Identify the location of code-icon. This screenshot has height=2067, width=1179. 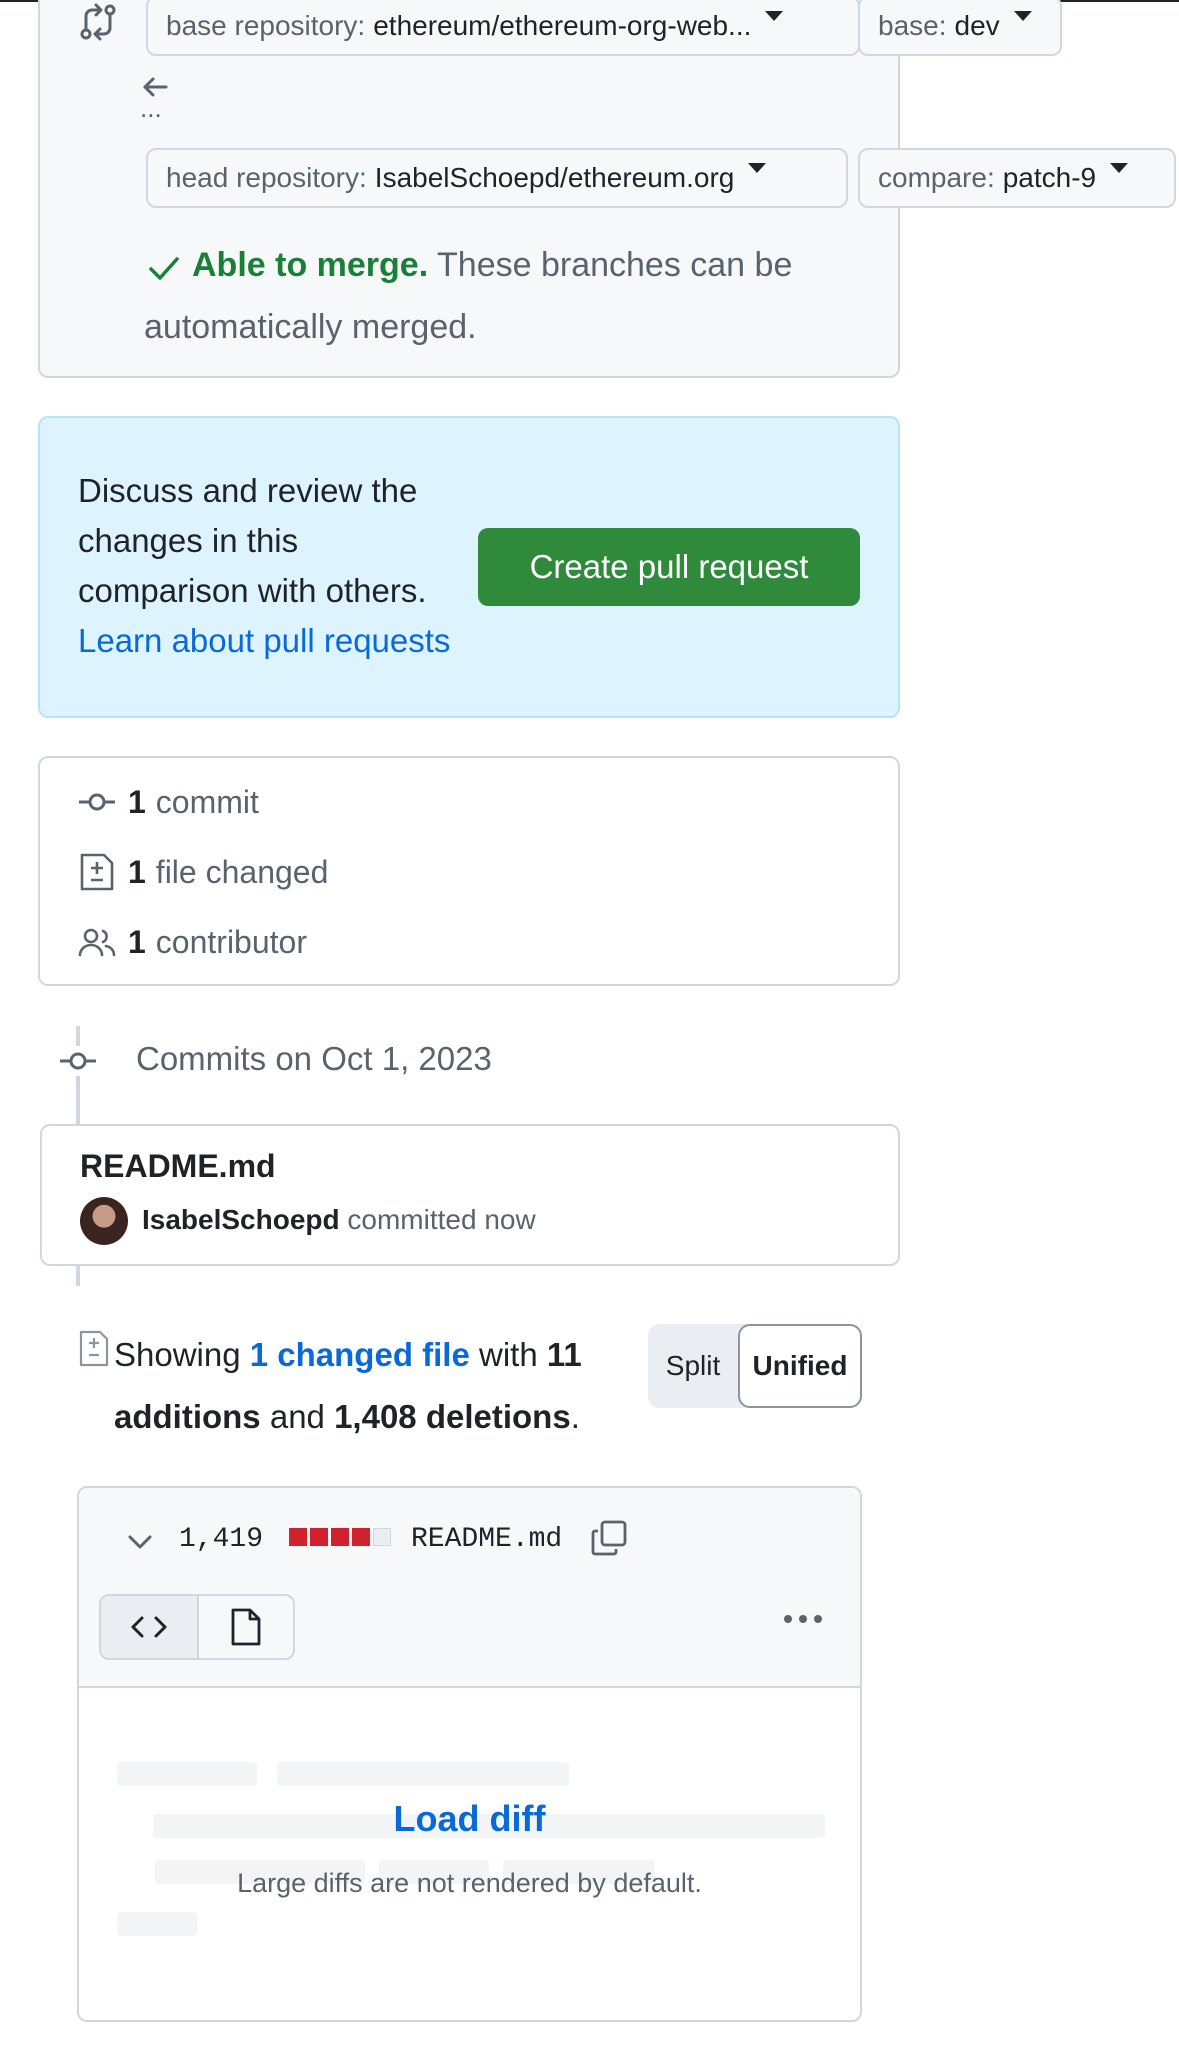
(149, 1627).